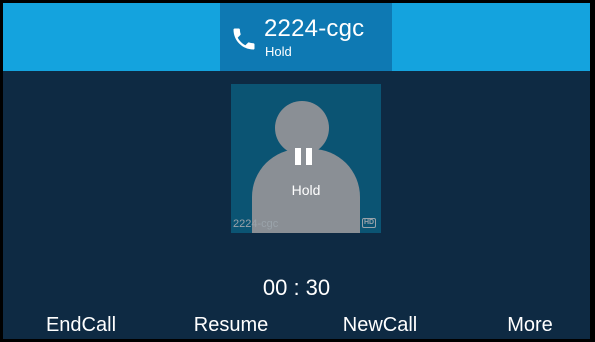  Describe the element at coordinates (256, 224) in the screenshot. I see `contact-name: 2224-cgc` at that location.